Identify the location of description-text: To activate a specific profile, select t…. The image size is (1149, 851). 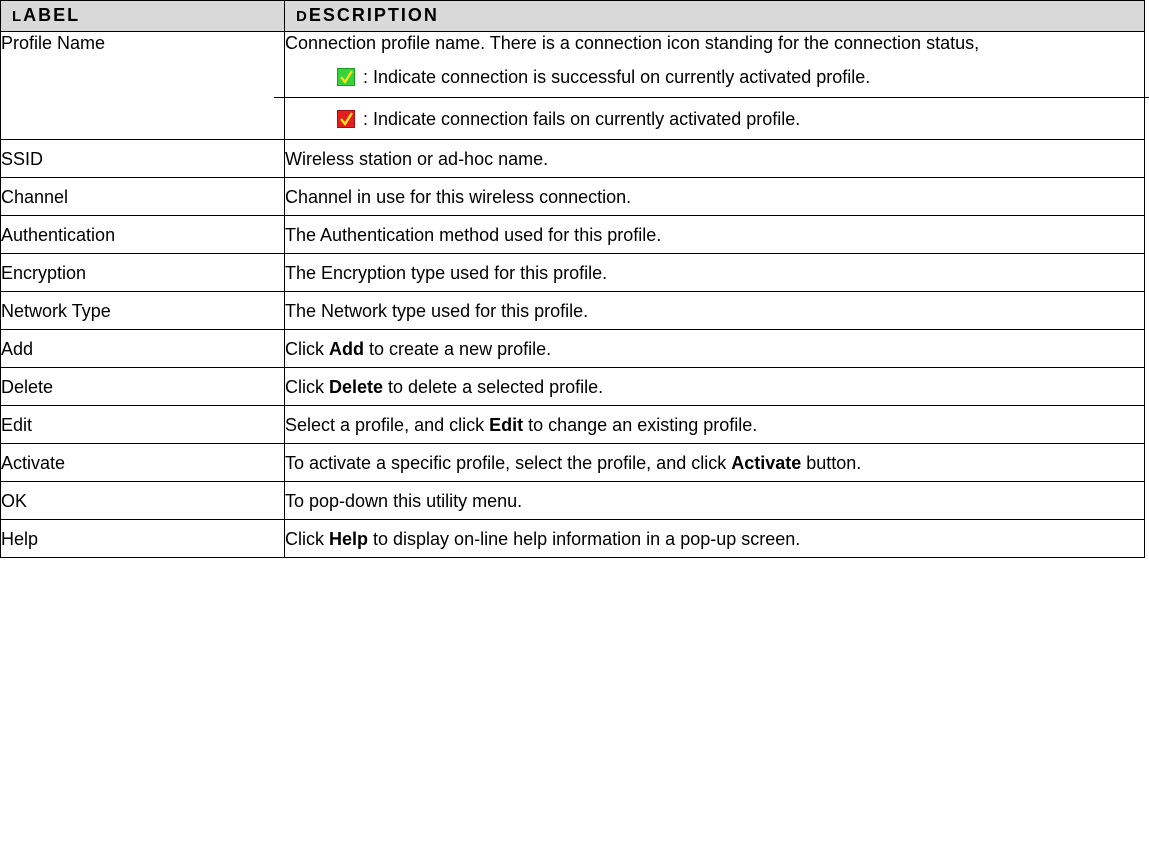
(508, 462).